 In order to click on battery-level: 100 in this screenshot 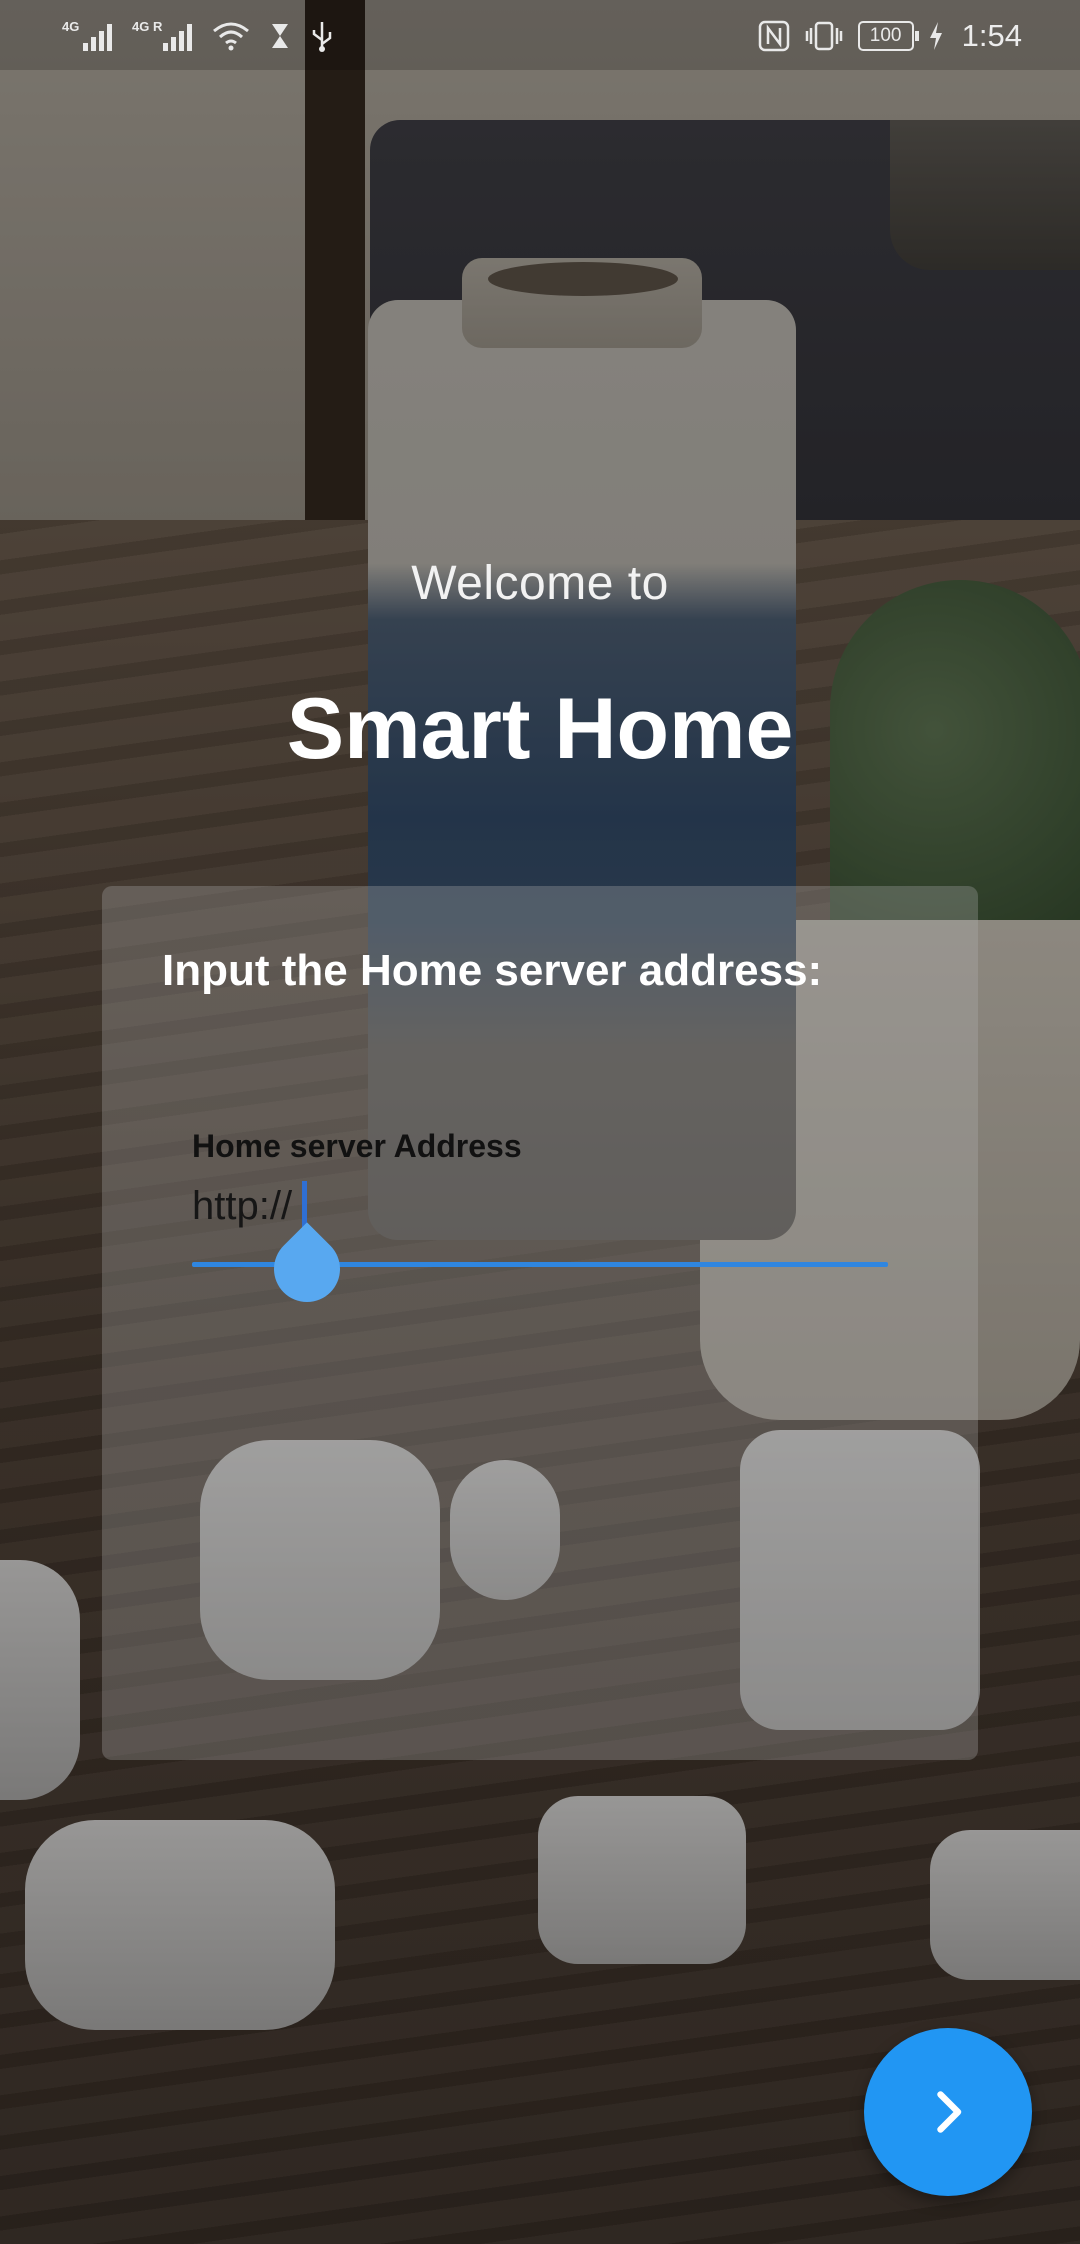, I will do `click(885, 35)`.